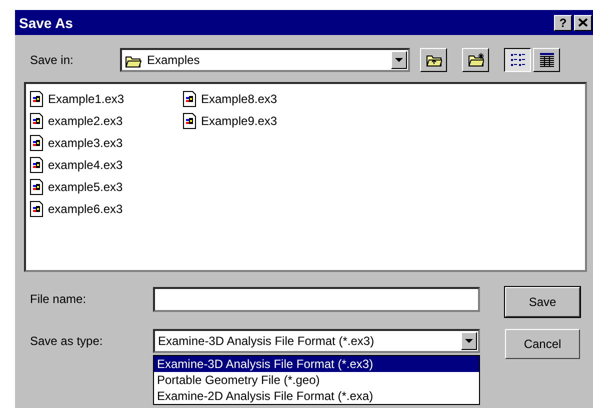 The height and width of the screenshot is (408, 593). I want to click on list-view-icon, so click(518, 60).